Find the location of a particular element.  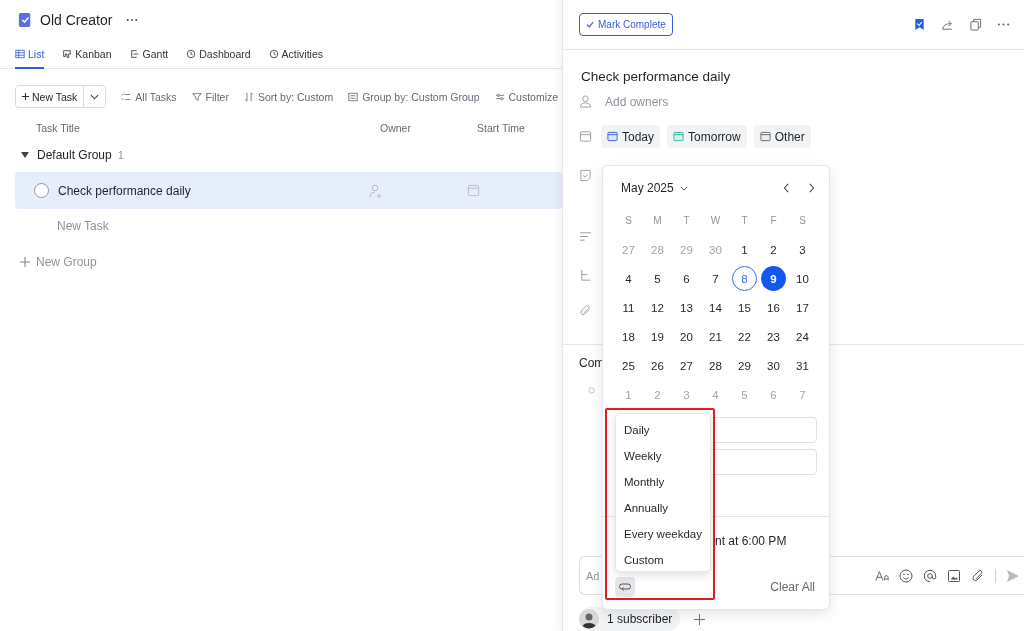

reminder-text: nt at 6:00 PM is located at coordinates (751, 541).